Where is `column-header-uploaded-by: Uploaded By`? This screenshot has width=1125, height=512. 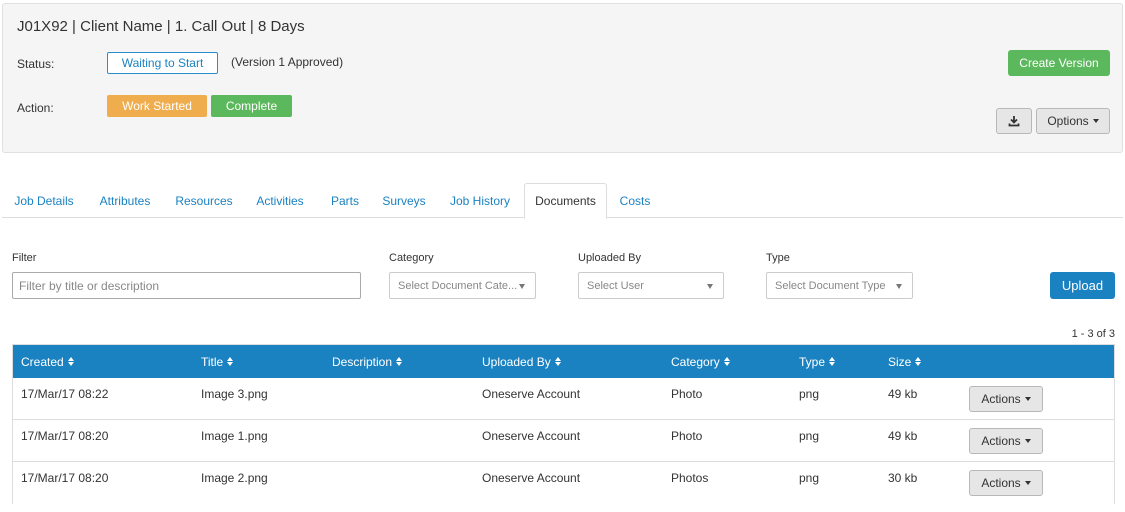 column-header-uploaded-by: Uploaded By is located at coordinates (521, 361).